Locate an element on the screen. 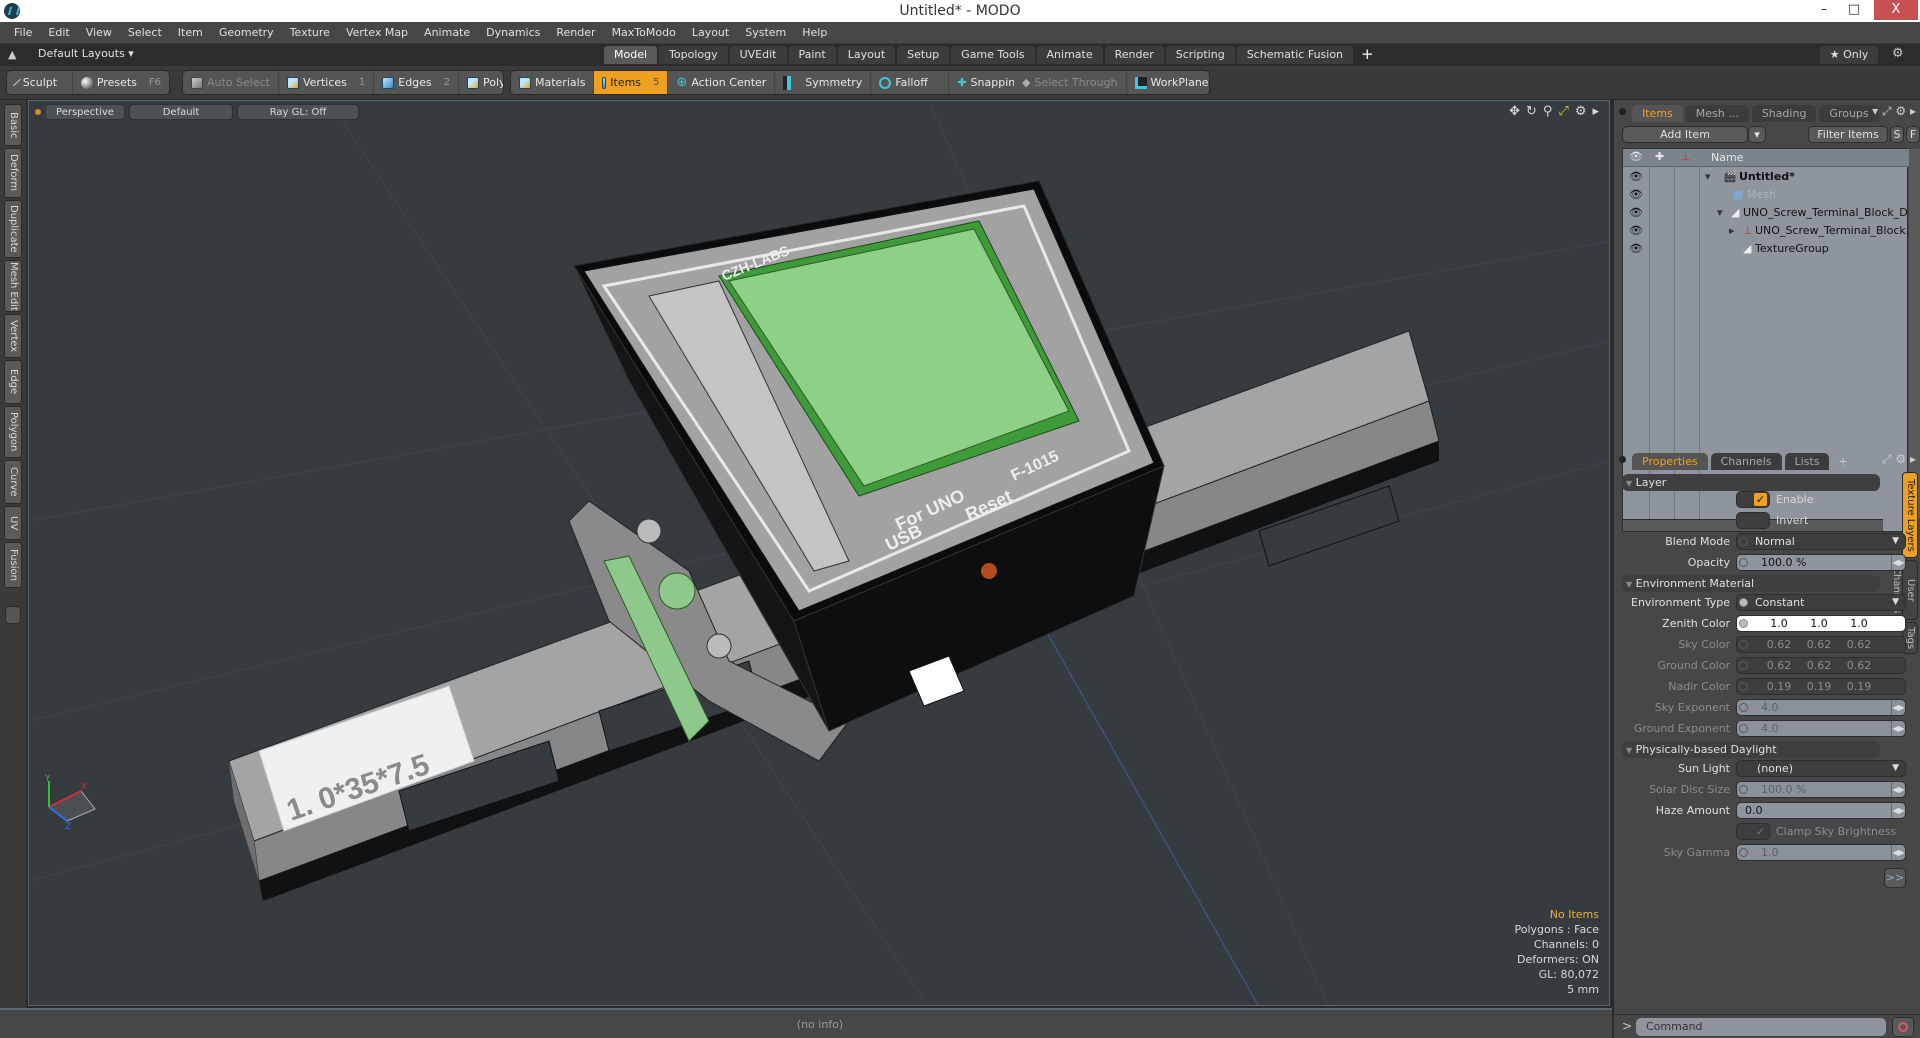 The width and height of the screenshot is (1920, 1038). vtab-duplicate: Duplicate is located at coordinates (13, 229).